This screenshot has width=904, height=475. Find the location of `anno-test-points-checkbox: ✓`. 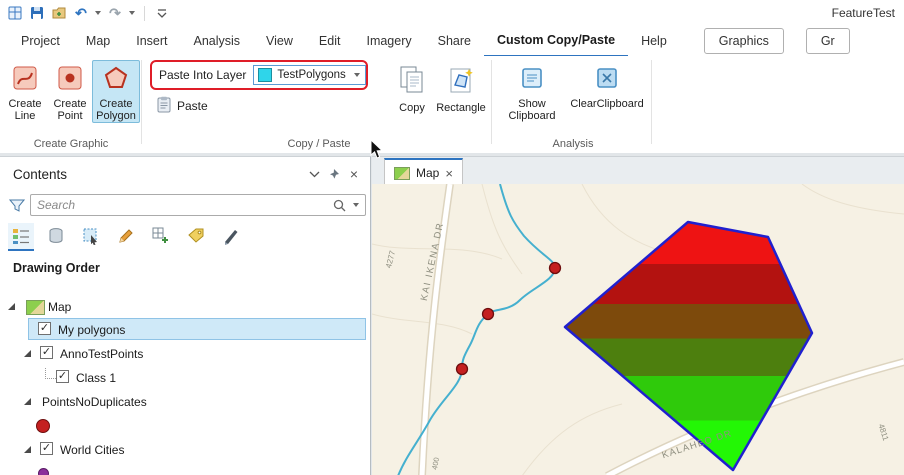

anno-test-points-checkbox: ✓ is located at coordinates (46, 352).